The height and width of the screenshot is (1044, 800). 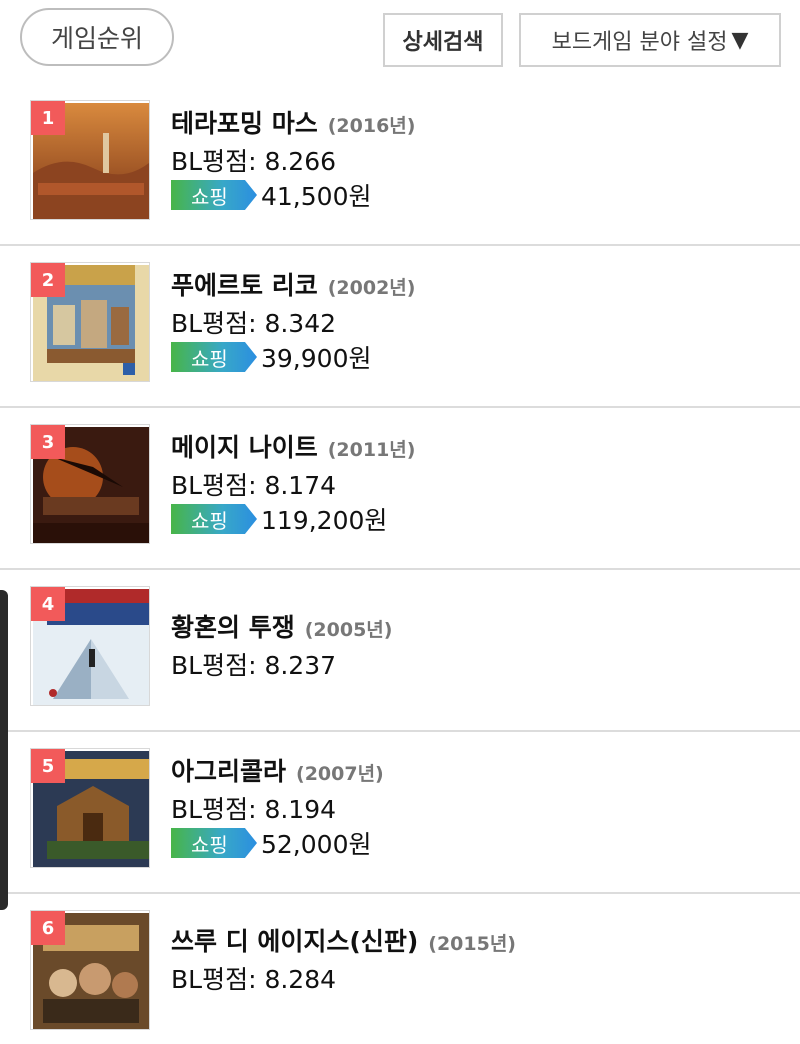 I want to click on game-title: 아그리콜라 (2007년), so click(x=277, y=770).